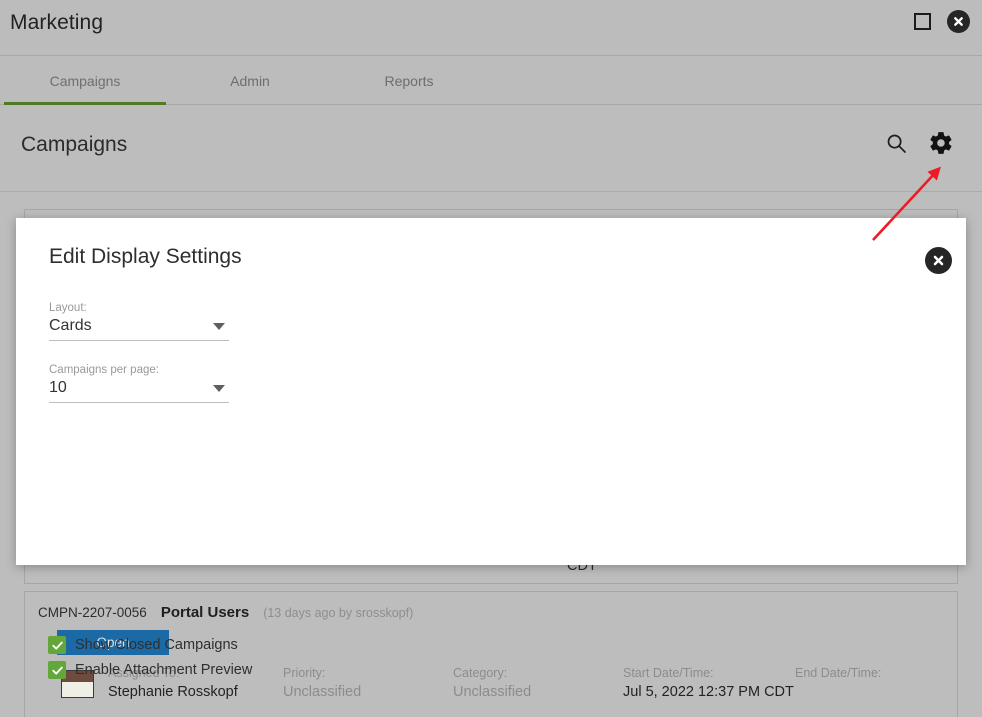  I want to click on field-category: Category: Unclassified, so click(538, 683).